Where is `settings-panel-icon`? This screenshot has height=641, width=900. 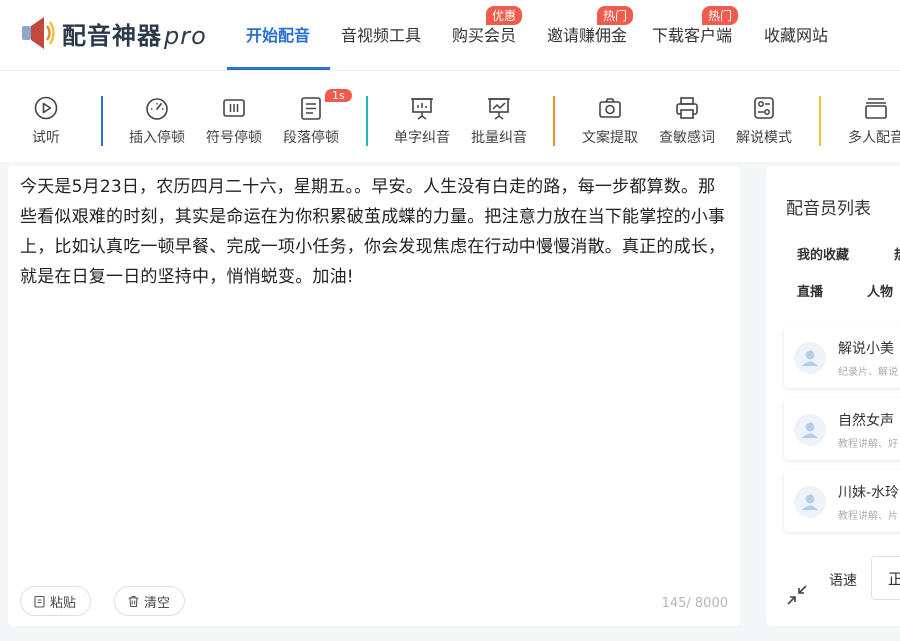 settings-panel-icon is located at coordinates (764, 108).